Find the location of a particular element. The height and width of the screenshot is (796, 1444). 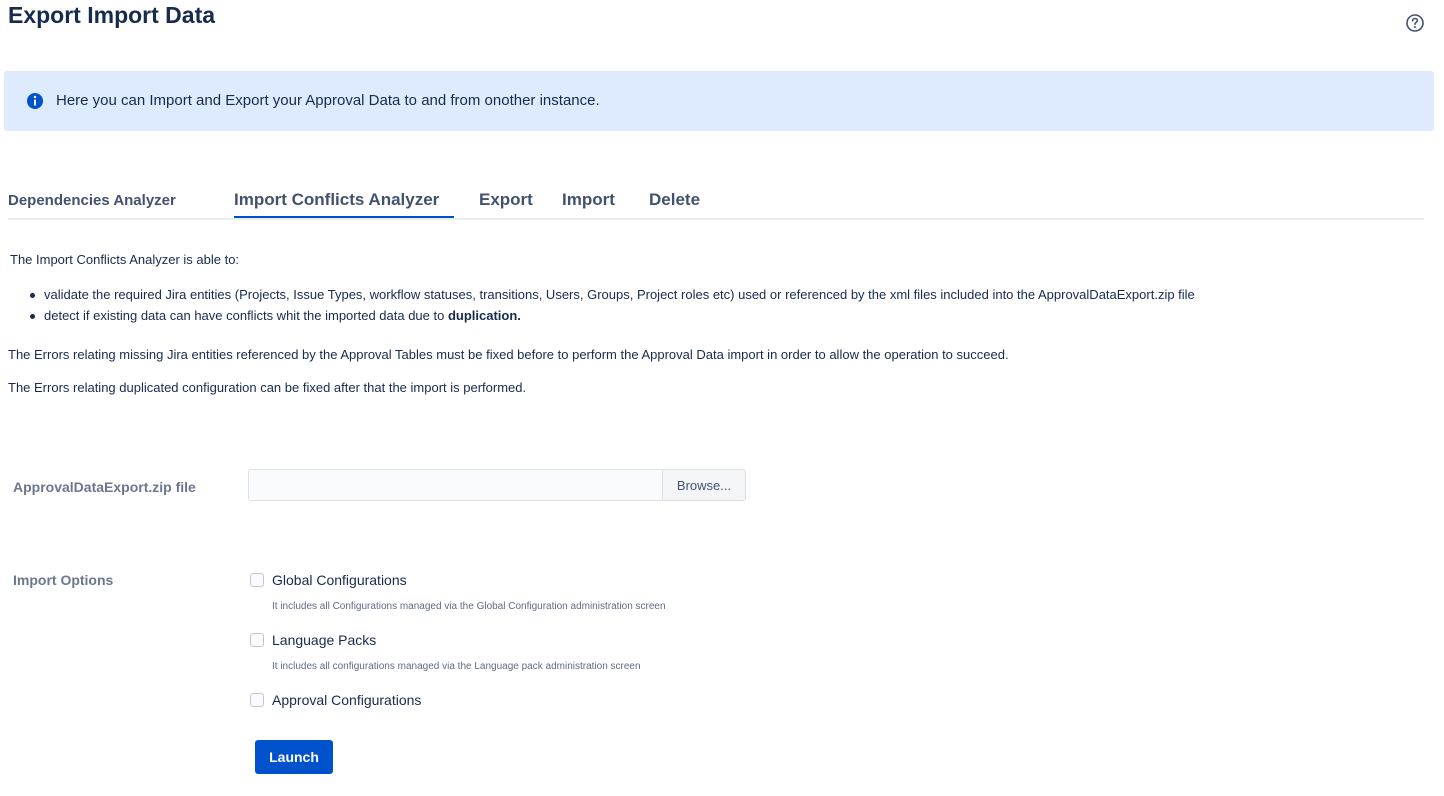

tab-export: Export is located at coordinates (506, 200).